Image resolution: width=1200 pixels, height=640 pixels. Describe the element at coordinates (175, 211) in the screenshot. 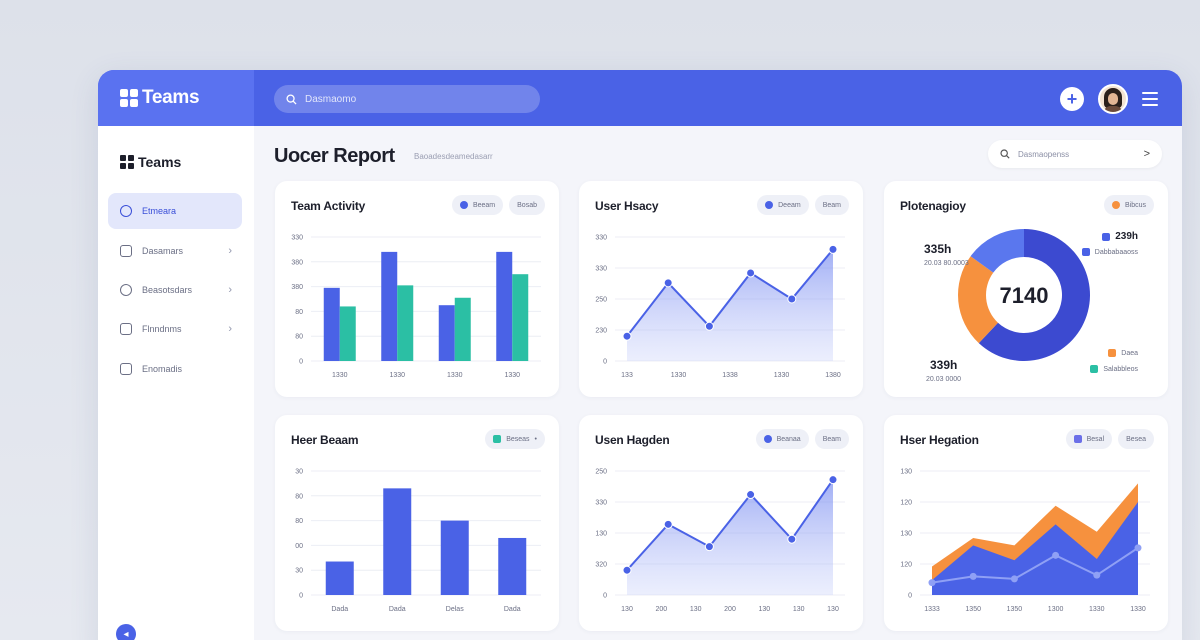

I see `sidebar-item-1: Etmeara` at that location.